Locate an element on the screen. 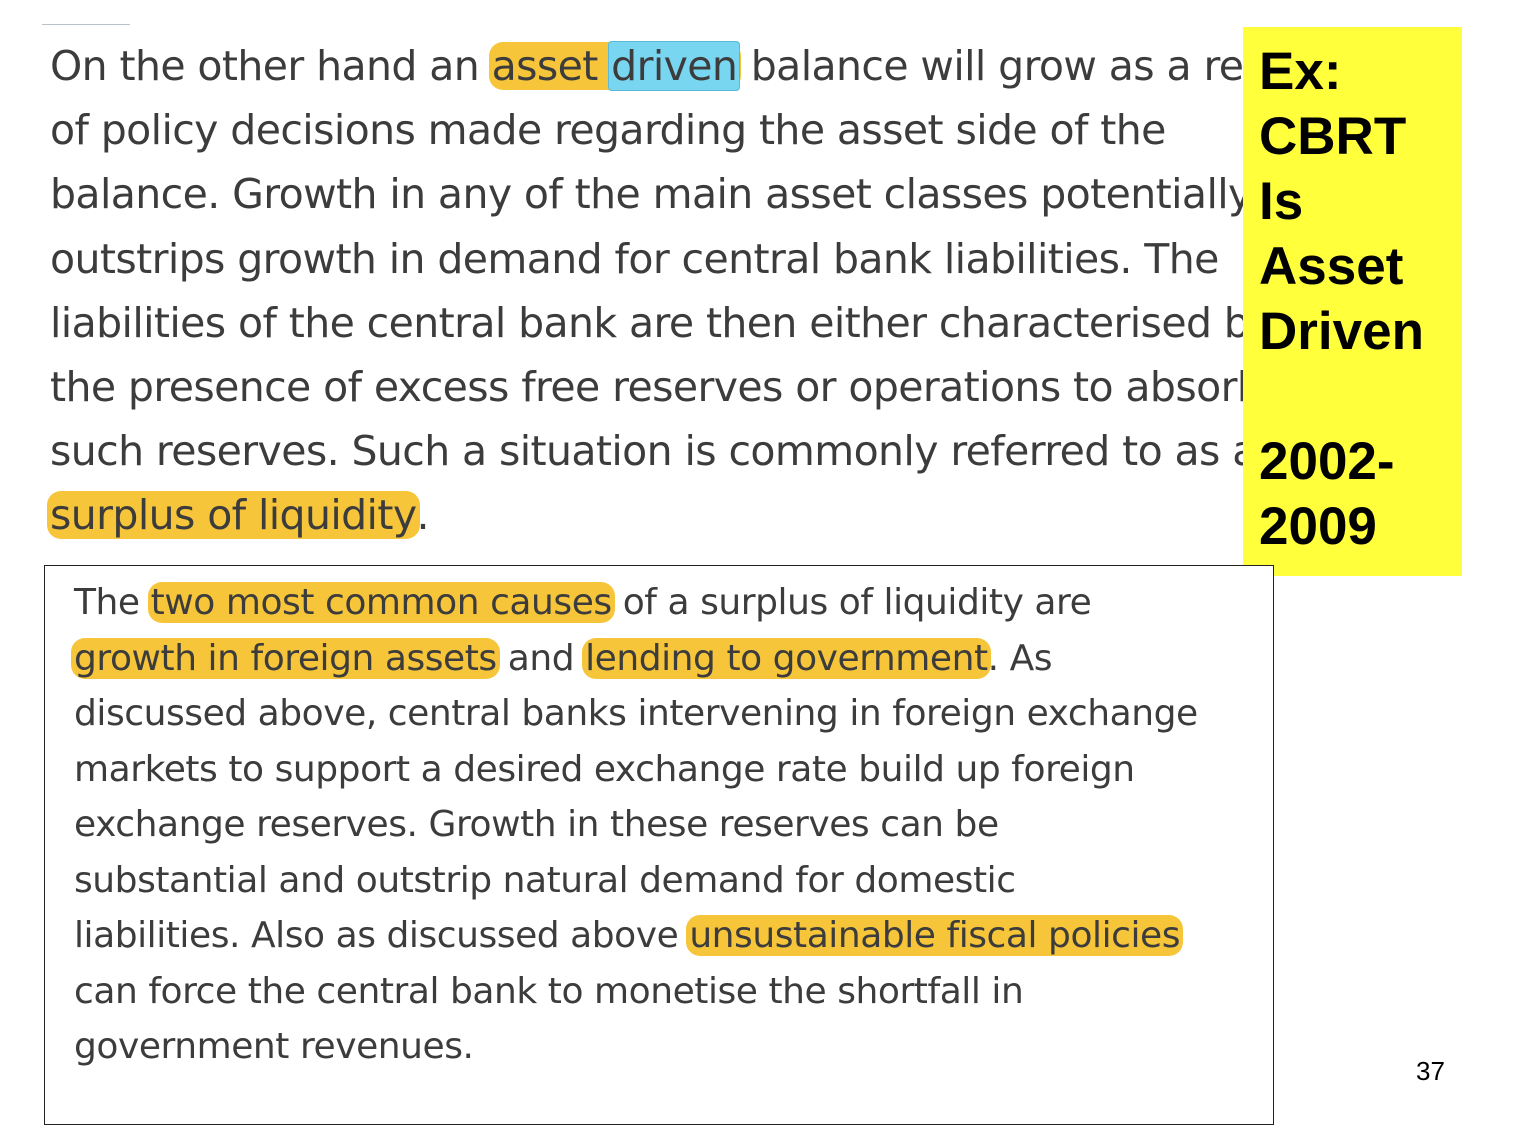 Image resolution: width=1527 pixels, height=1125 pixels. callout-line: CBRT is located at coordinates (1333, 136).